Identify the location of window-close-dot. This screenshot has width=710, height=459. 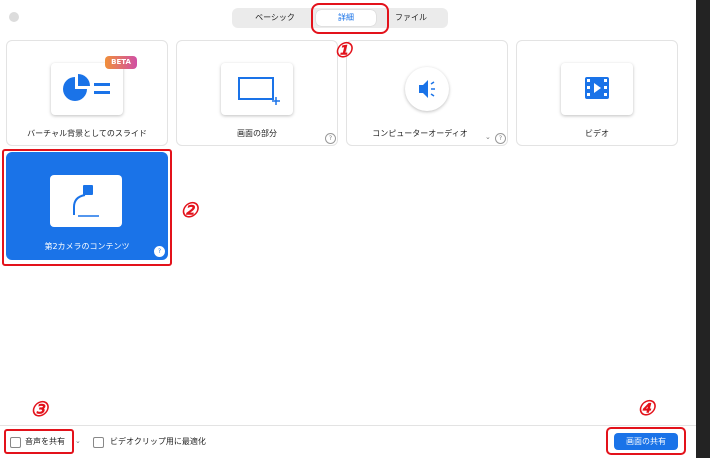
(14, 17).